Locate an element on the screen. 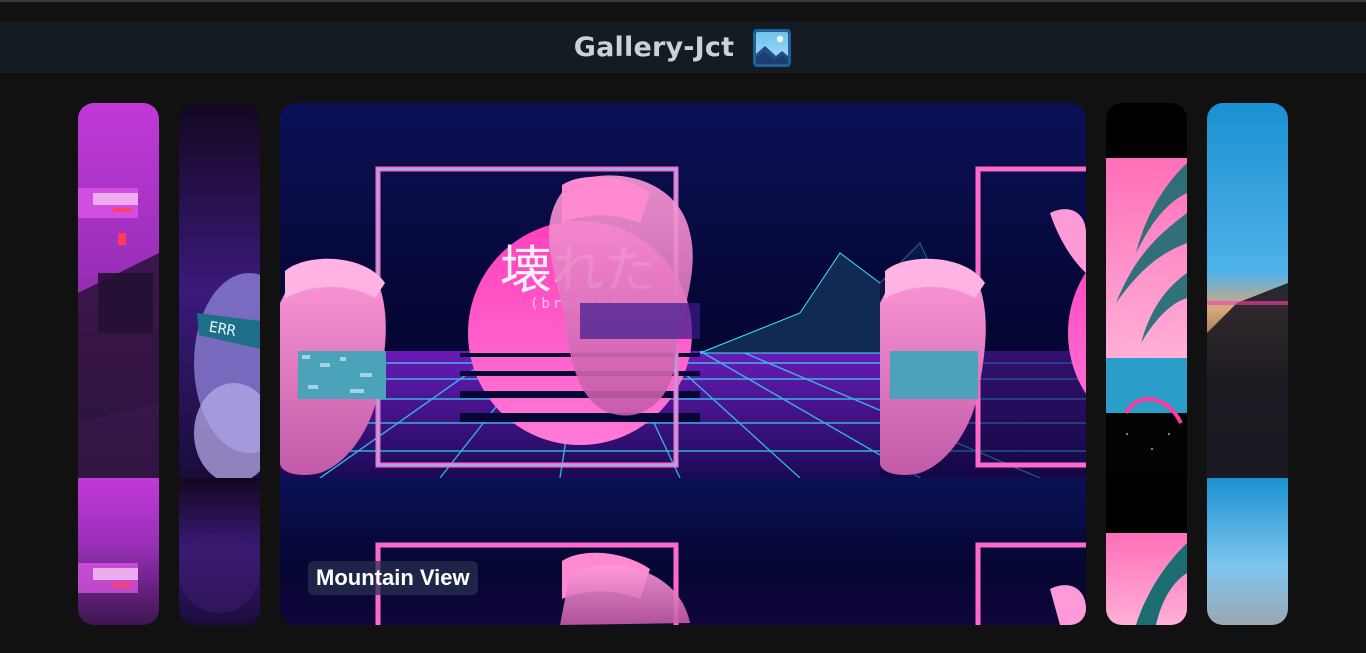 The height and width of the screenshot is (653, 1366). app-title: Gallery-Jct is located at coordinates (654, 47).